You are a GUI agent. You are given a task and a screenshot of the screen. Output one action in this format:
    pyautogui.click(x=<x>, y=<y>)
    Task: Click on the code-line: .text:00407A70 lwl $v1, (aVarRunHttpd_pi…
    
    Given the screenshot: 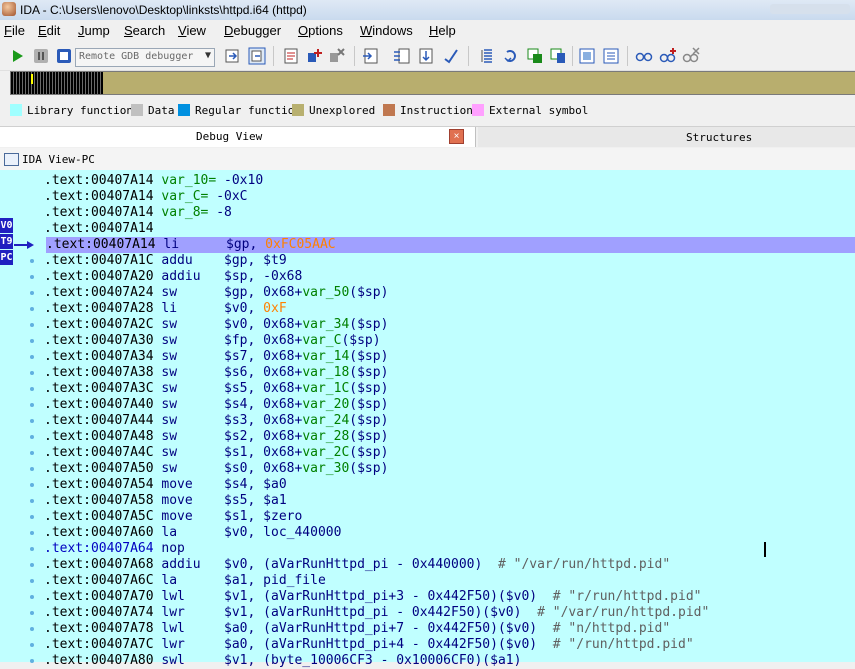 What is the action you would take?
    pyautogui.click(x=449, y=597)
    